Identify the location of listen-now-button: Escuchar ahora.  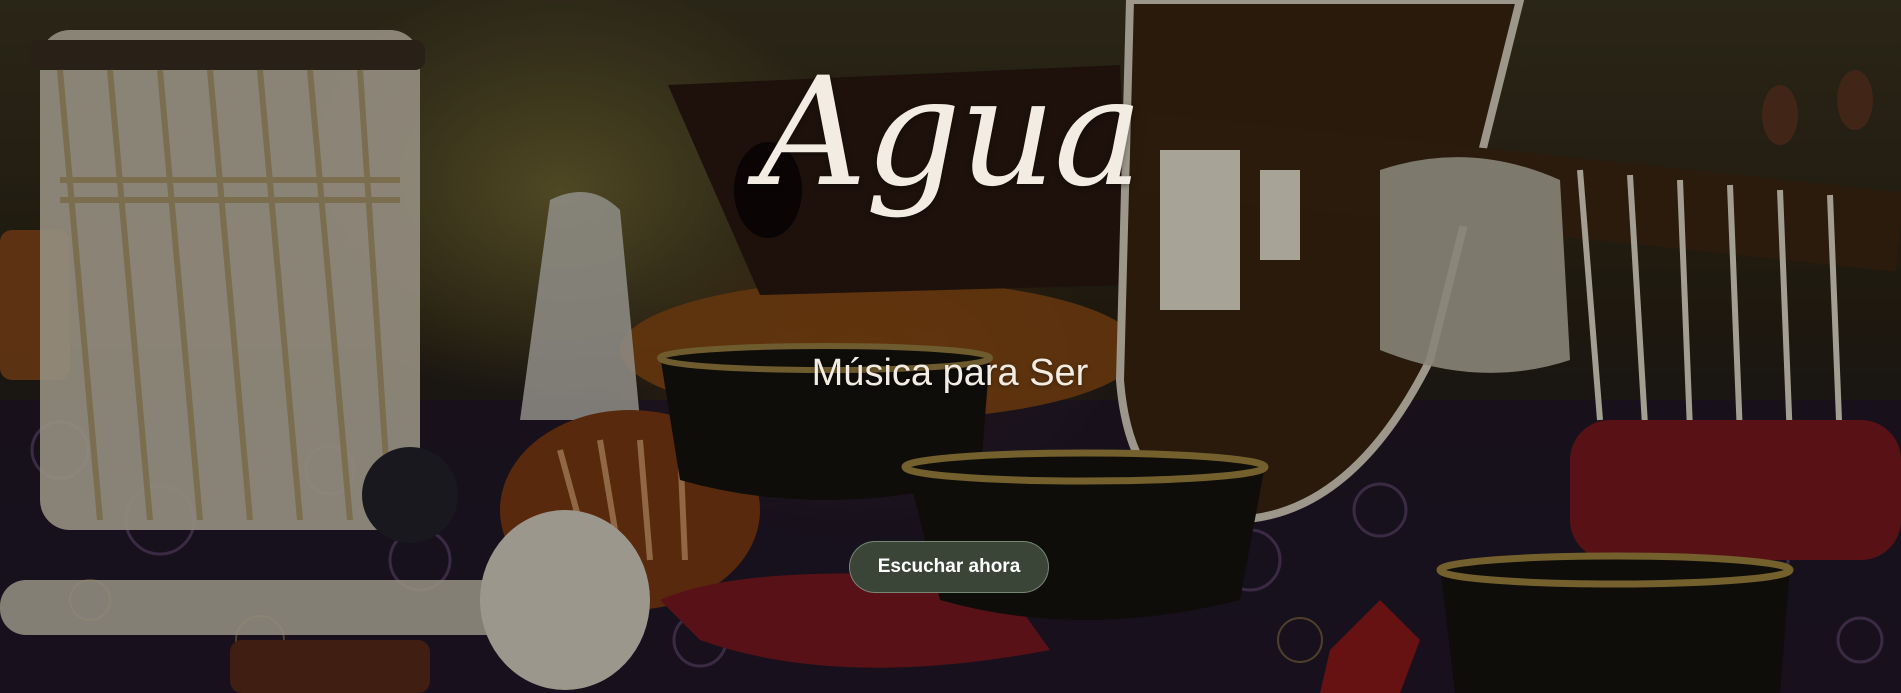
(949, 567).